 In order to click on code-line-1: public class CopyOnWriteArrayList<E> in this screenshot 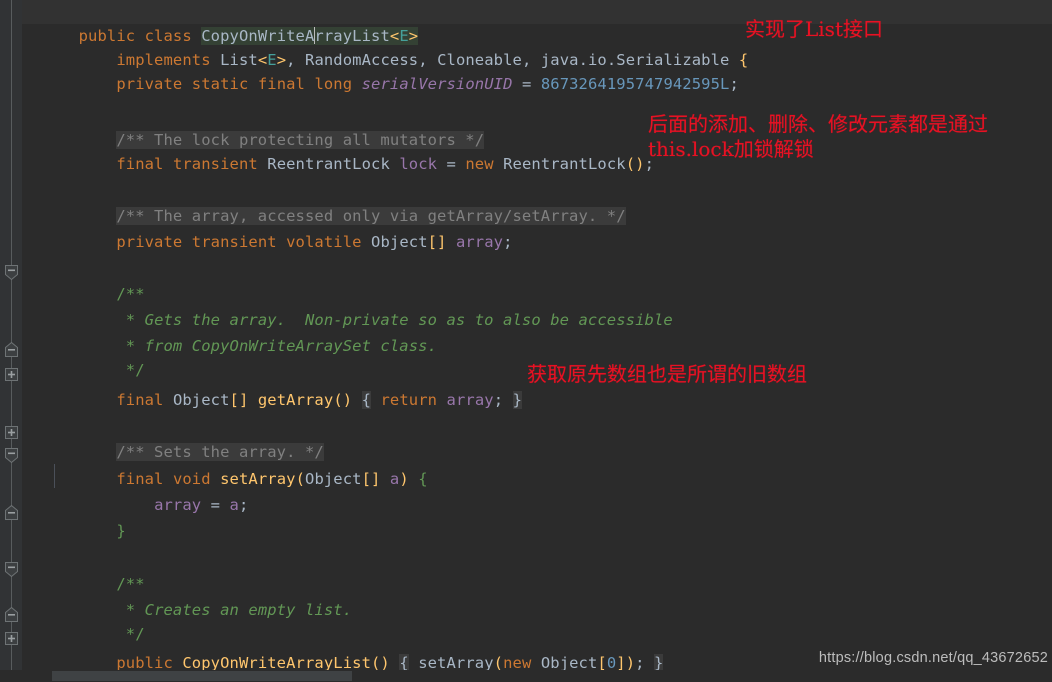, I will do `click(220, 22)`.